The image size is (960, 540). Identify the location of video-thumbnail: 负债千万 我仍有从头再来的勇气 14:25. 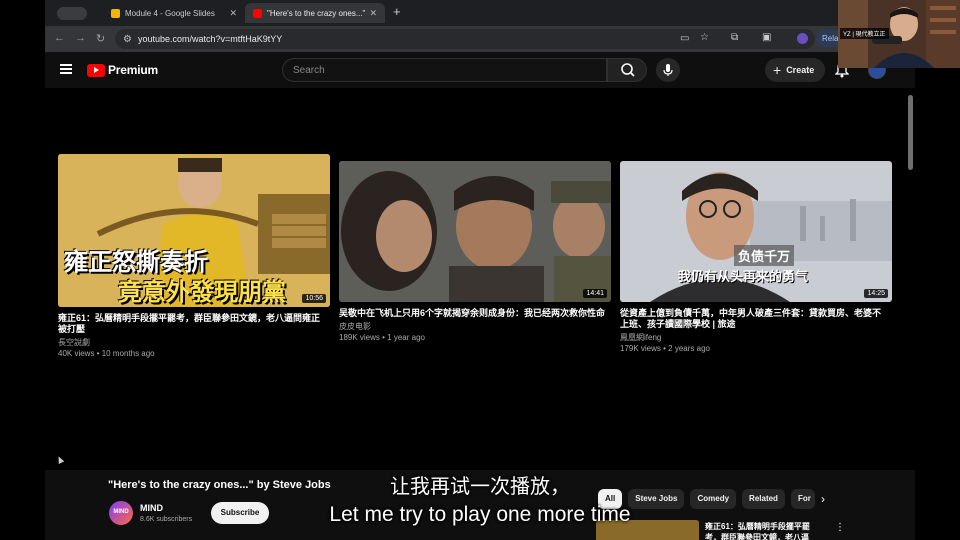
(756, 231).